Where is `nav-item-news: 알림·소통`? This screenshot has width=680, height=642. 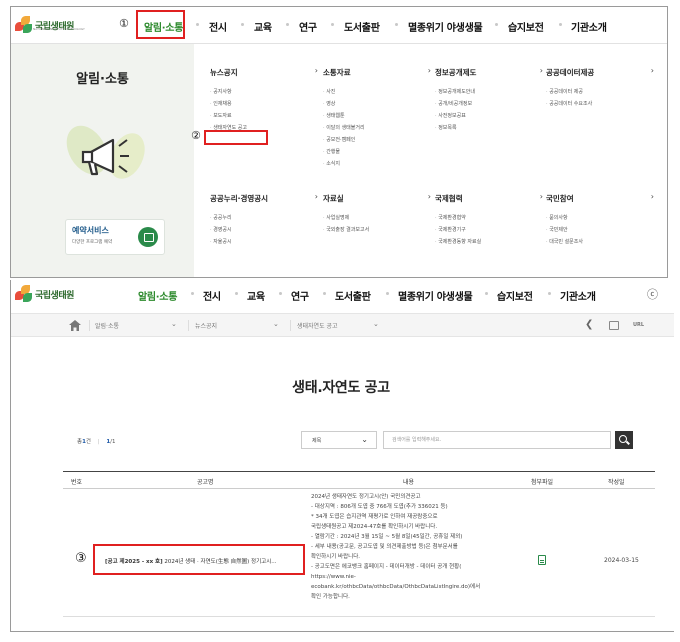 nav-item-news: 알림·소통 is located at coordinates (157, 295).